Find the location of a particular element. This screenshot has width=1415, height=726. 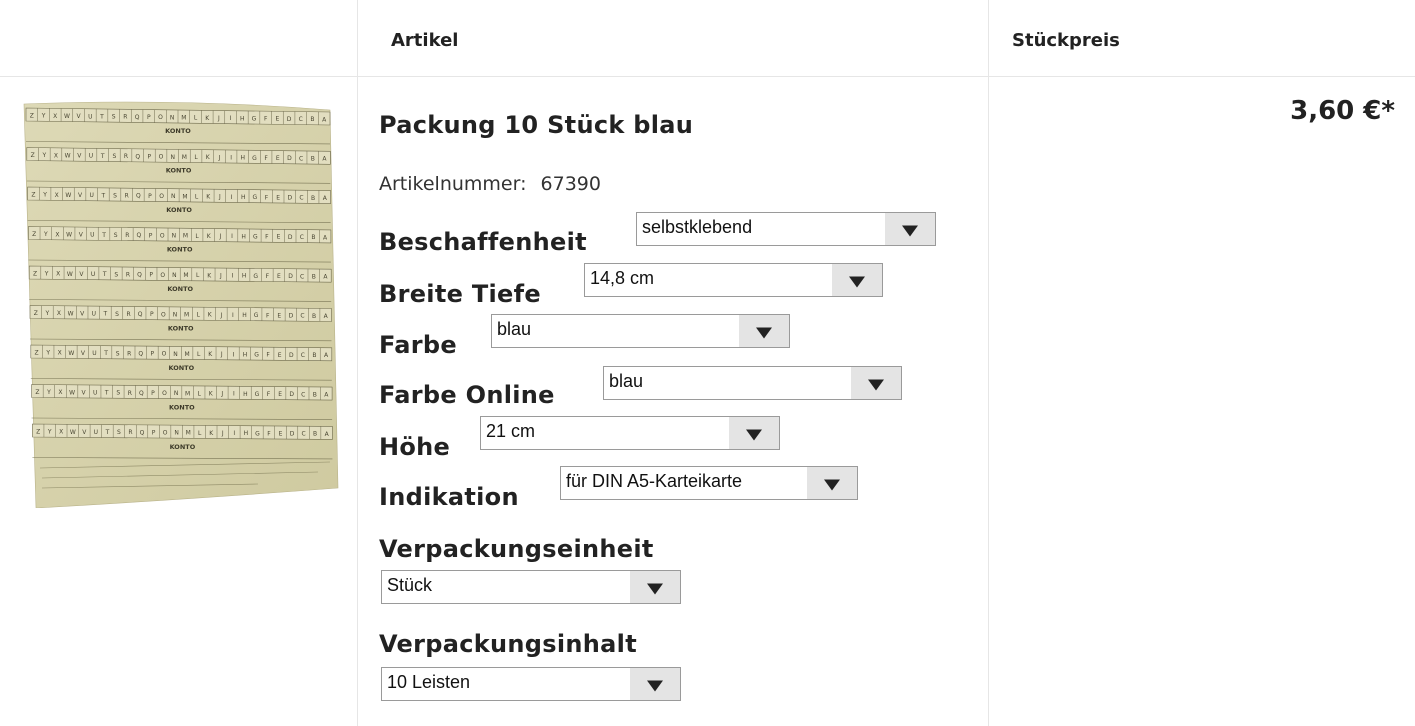

svg-text: U is located at coordinates (93, 274).